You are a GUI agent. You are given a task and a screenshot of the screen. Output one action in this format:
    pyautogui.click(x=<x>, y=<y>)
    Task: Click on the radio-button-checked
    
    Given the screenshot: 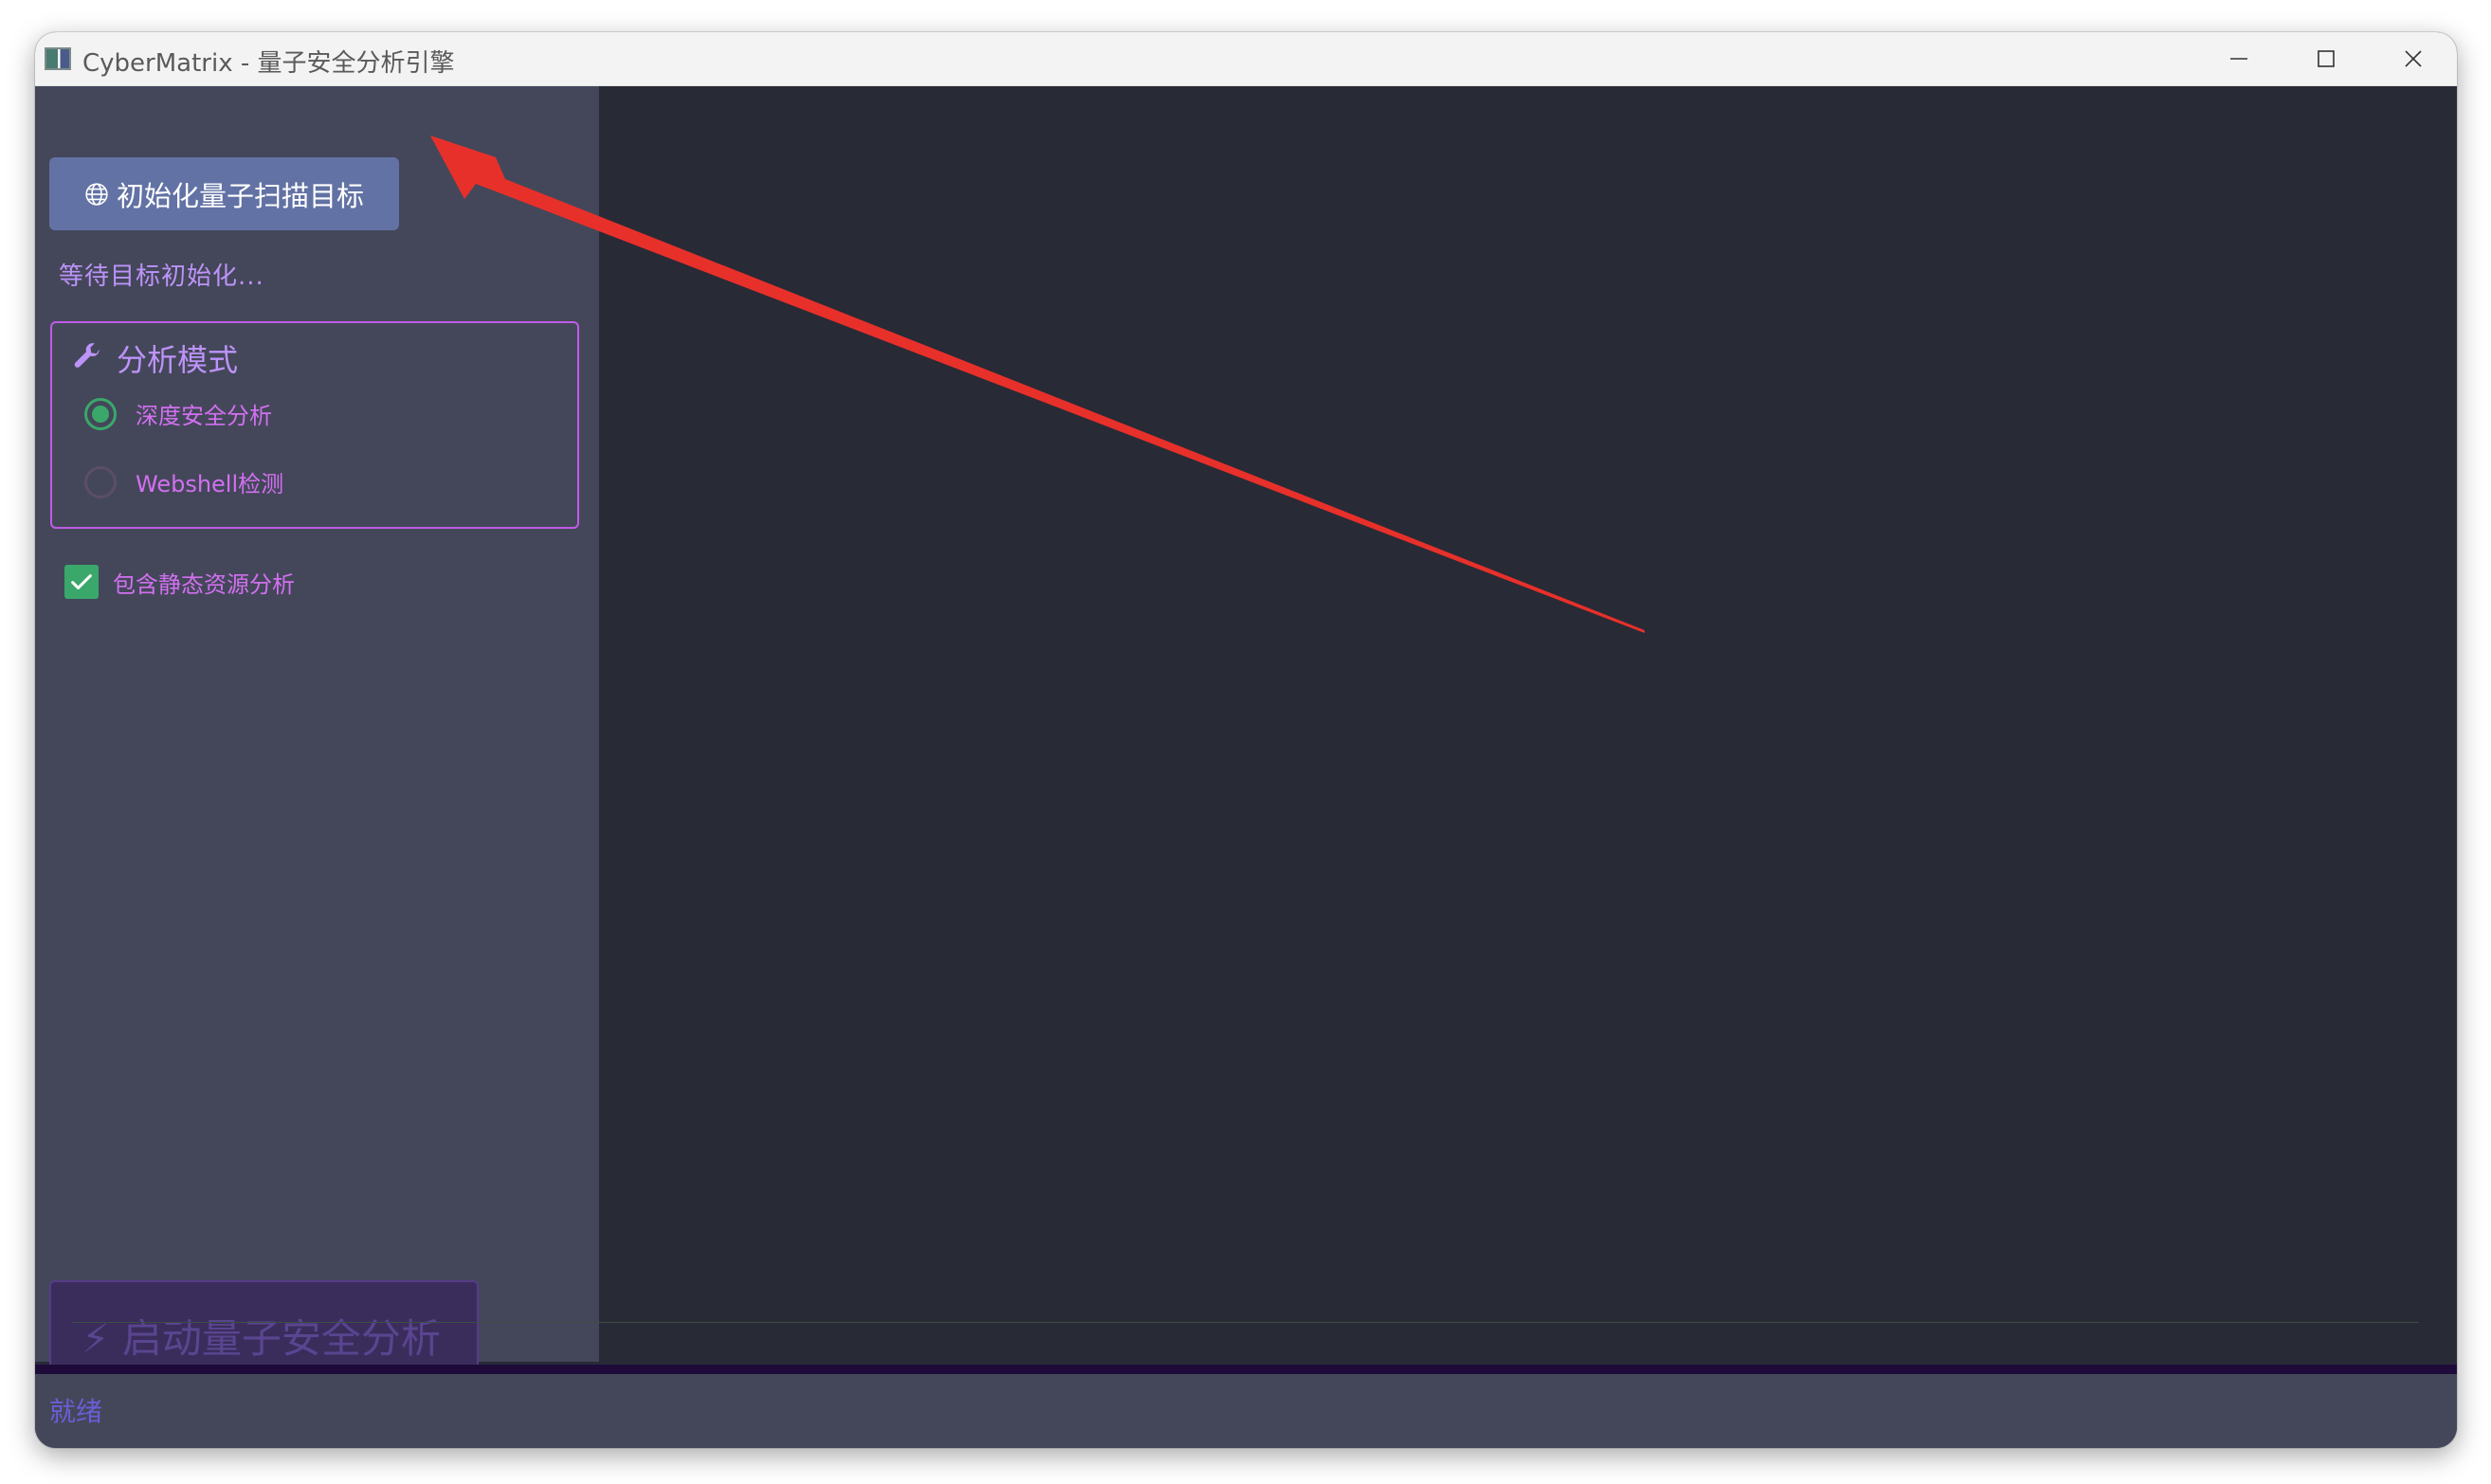 What is the action you would take?
    pyautogui.click(x=100, y=413)
    